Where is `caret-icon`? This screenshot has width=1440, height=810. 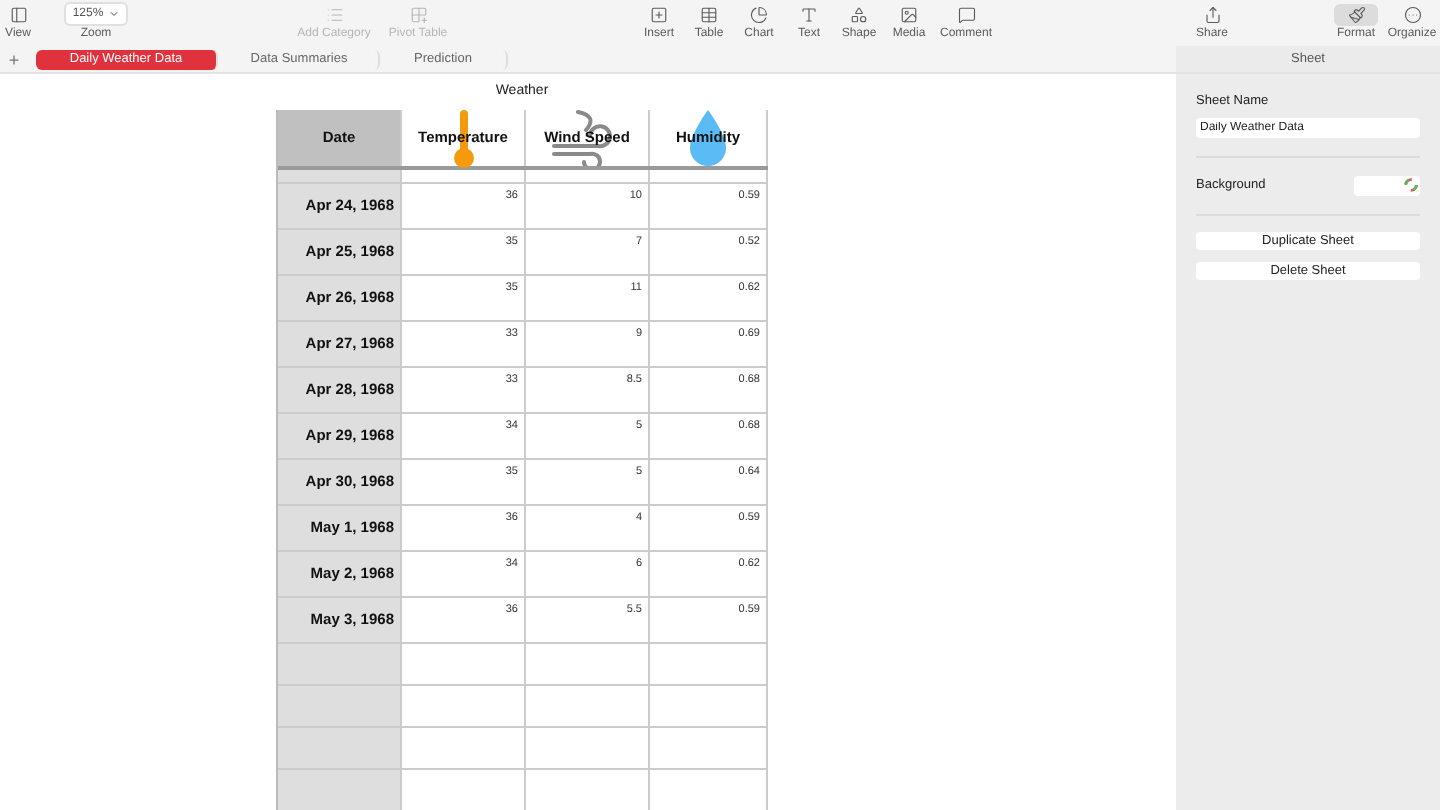 caret-icon is located at coordinates (113, 14).